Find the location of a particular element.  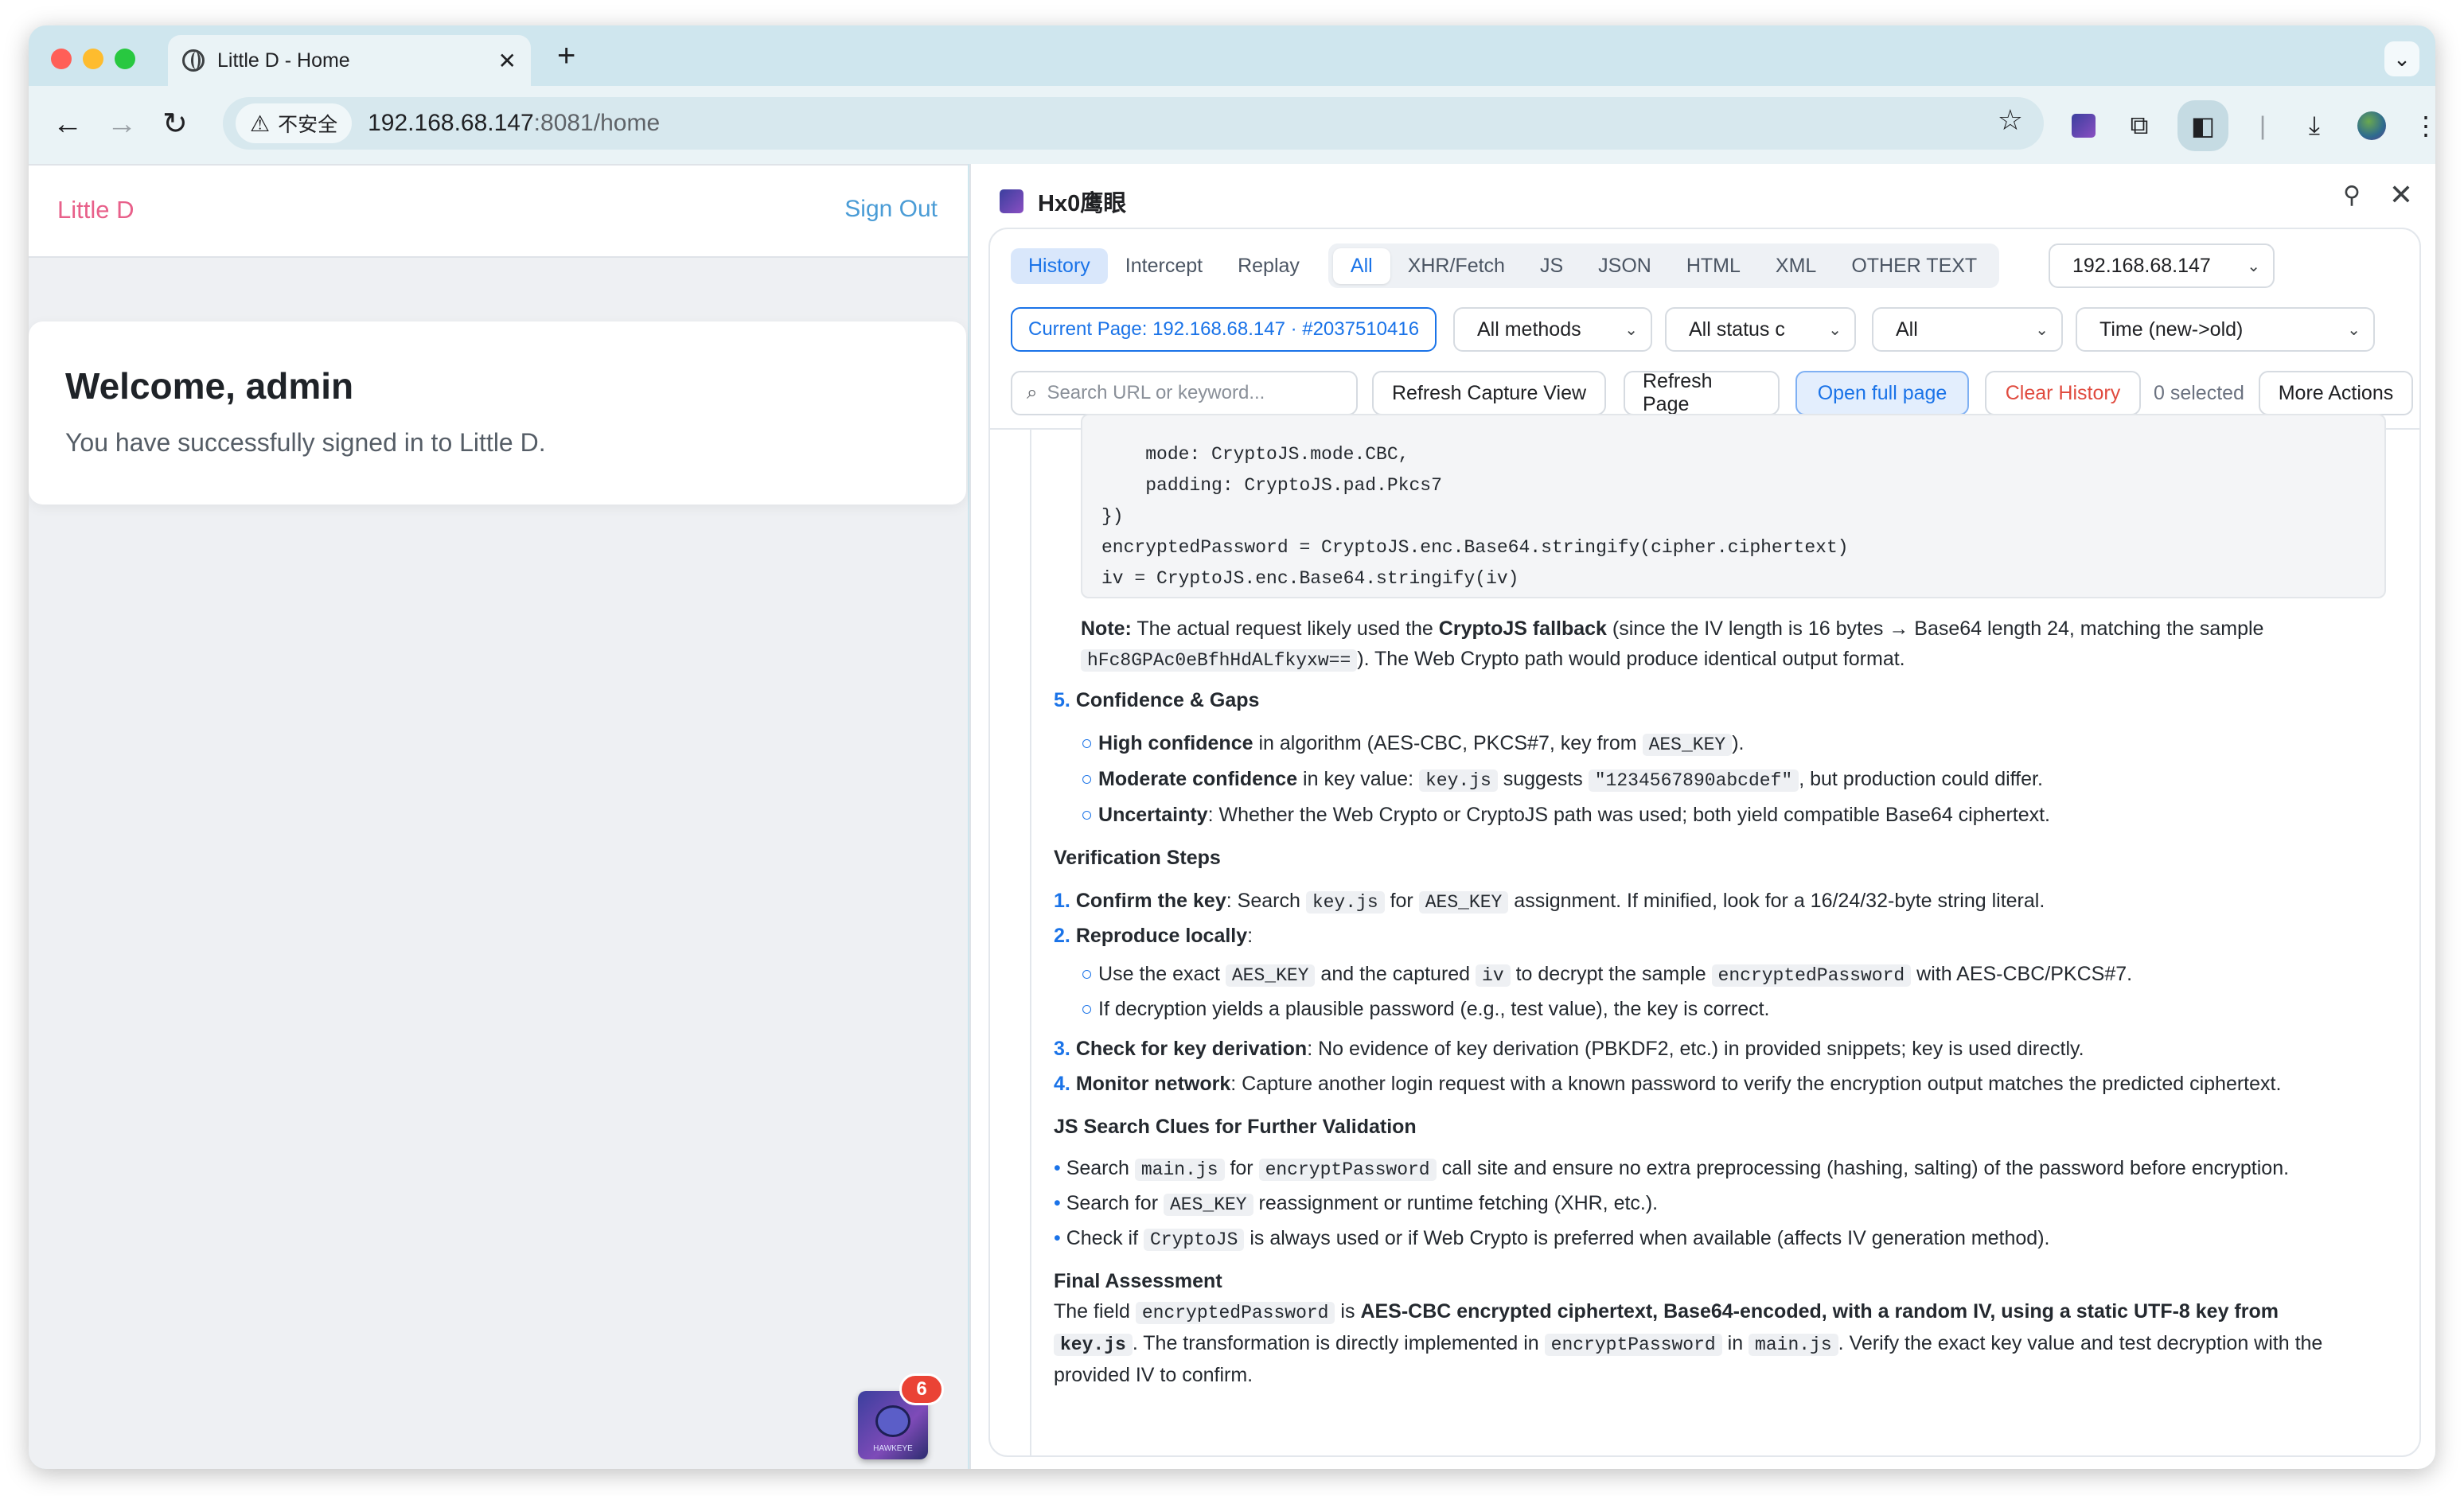

url-text: 192.168.68.147:8081/home is located at coordinates (514, 123).